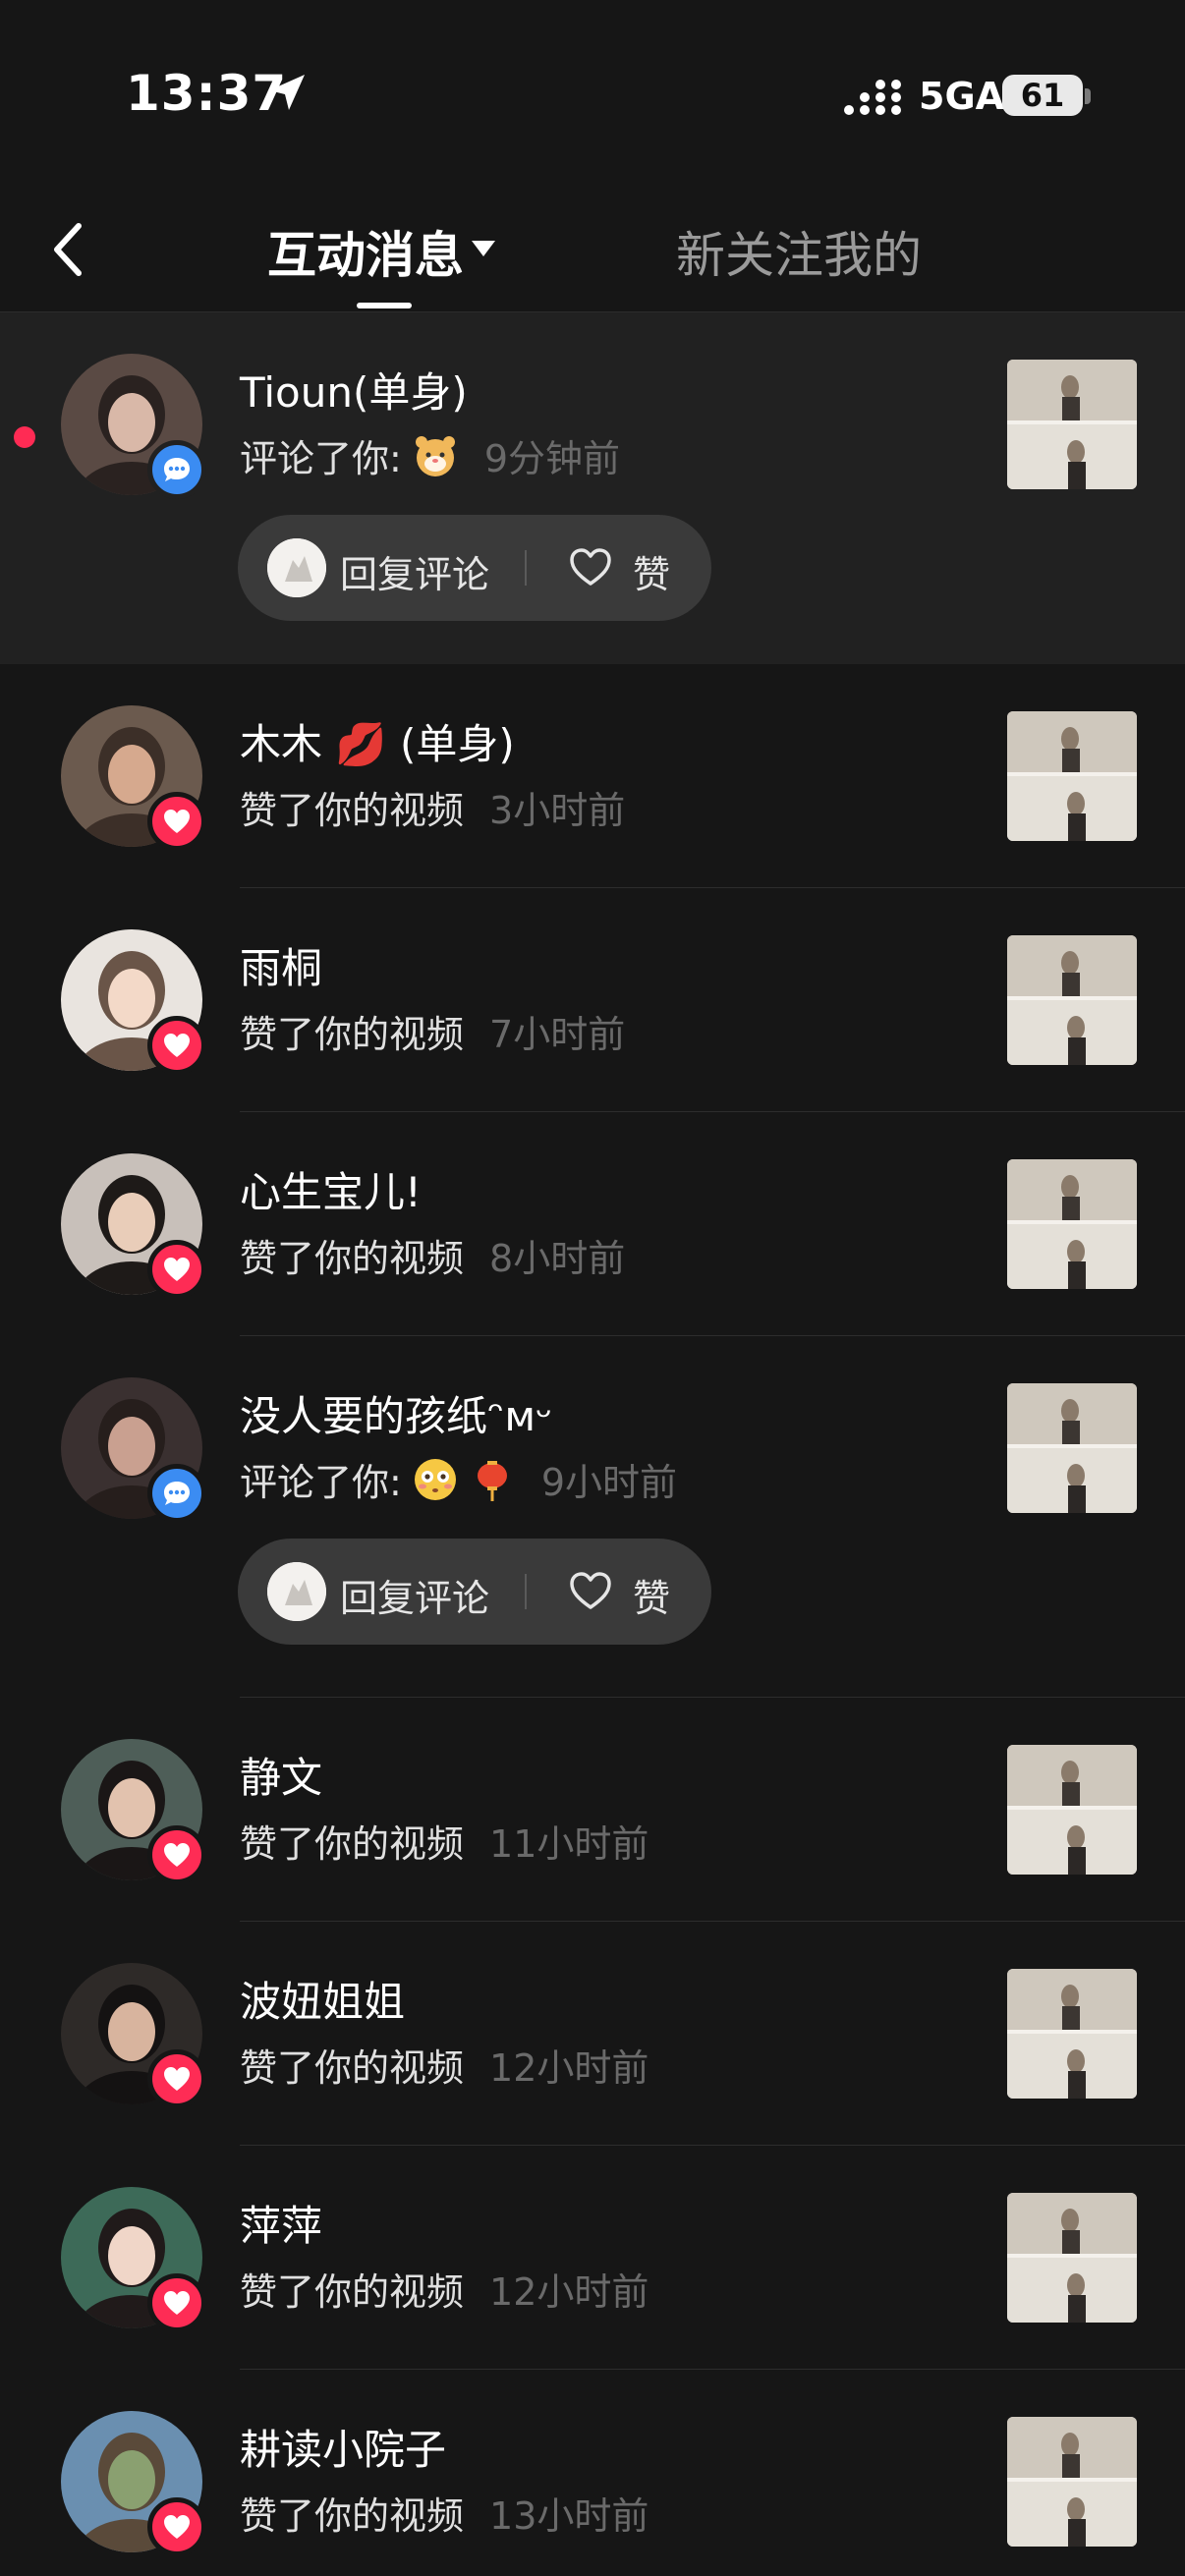  Describe the element at coordinates (331, 1189) in the screenshot. I see `user-name: 心生宝儿!` at that location.